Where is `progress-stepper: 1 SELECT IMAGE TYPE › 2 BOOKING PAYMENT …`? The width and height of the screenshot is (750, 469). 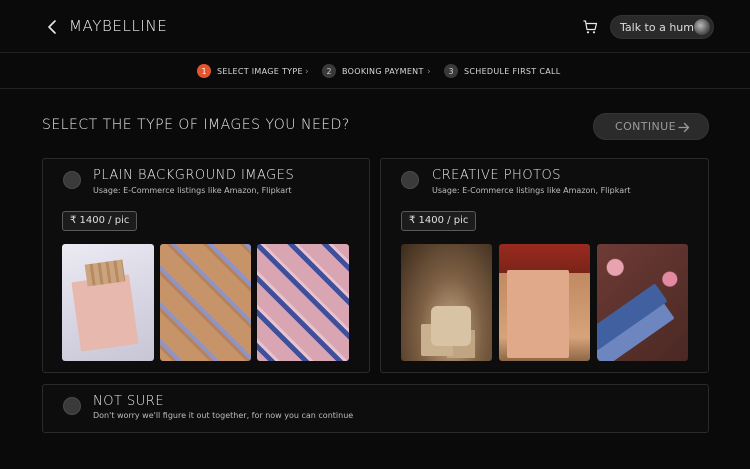
progress-stepper: 1 SELECT IMAGE TYPE › 2 BOOKING PAYMENT … is located at coordinates (375, 71).